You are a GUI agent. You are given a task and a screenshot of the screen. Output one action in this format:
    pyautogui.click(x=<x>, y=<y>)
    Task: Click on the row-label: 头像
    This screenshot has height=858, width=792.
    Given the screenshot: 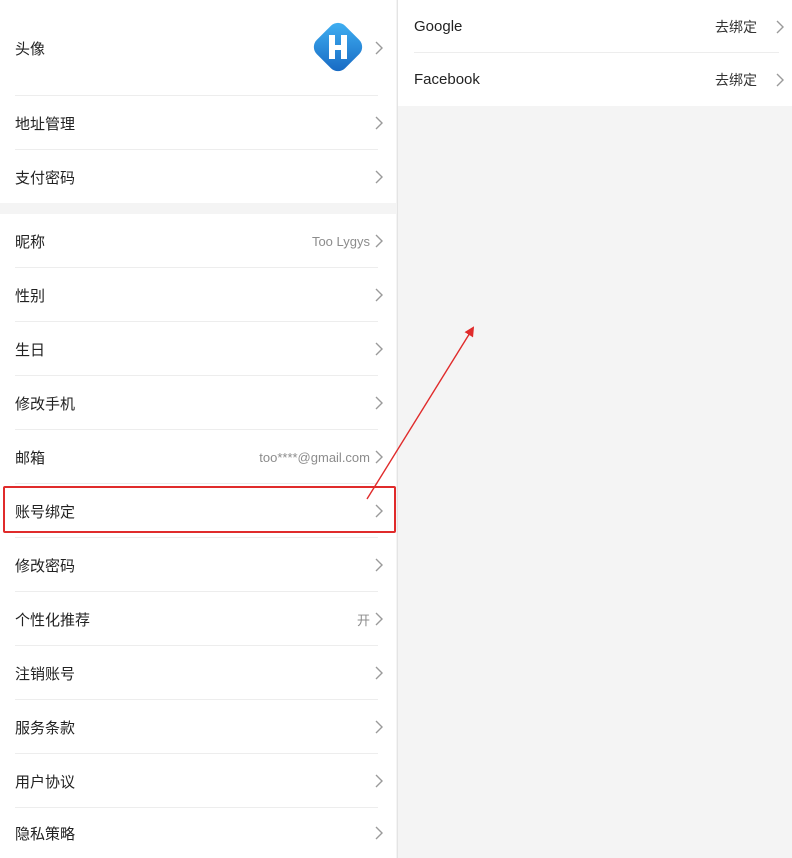 What is the action you would take?
    pyautogui.click(x=30, y=49)
    